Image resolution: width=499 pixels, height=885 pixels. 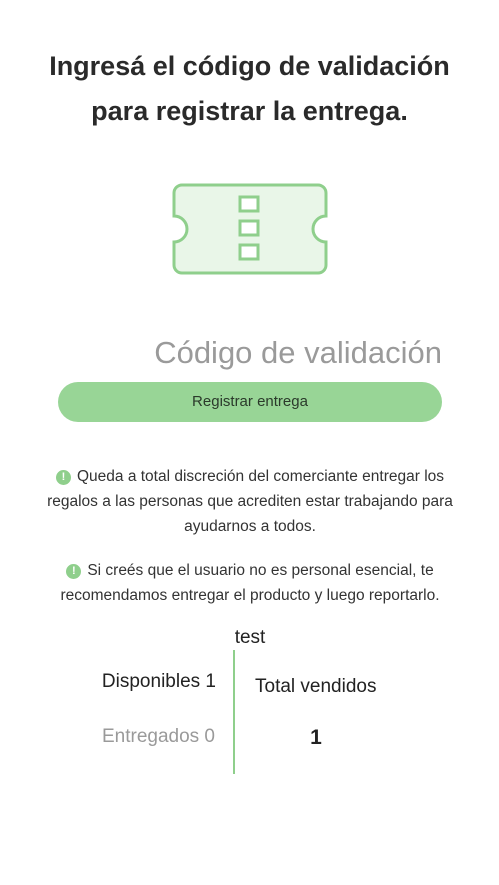 What do you see at coordinates (158, 681) in the screenshot?
I see `available-count: Disponibles 1` at bounding box center [158, 681].